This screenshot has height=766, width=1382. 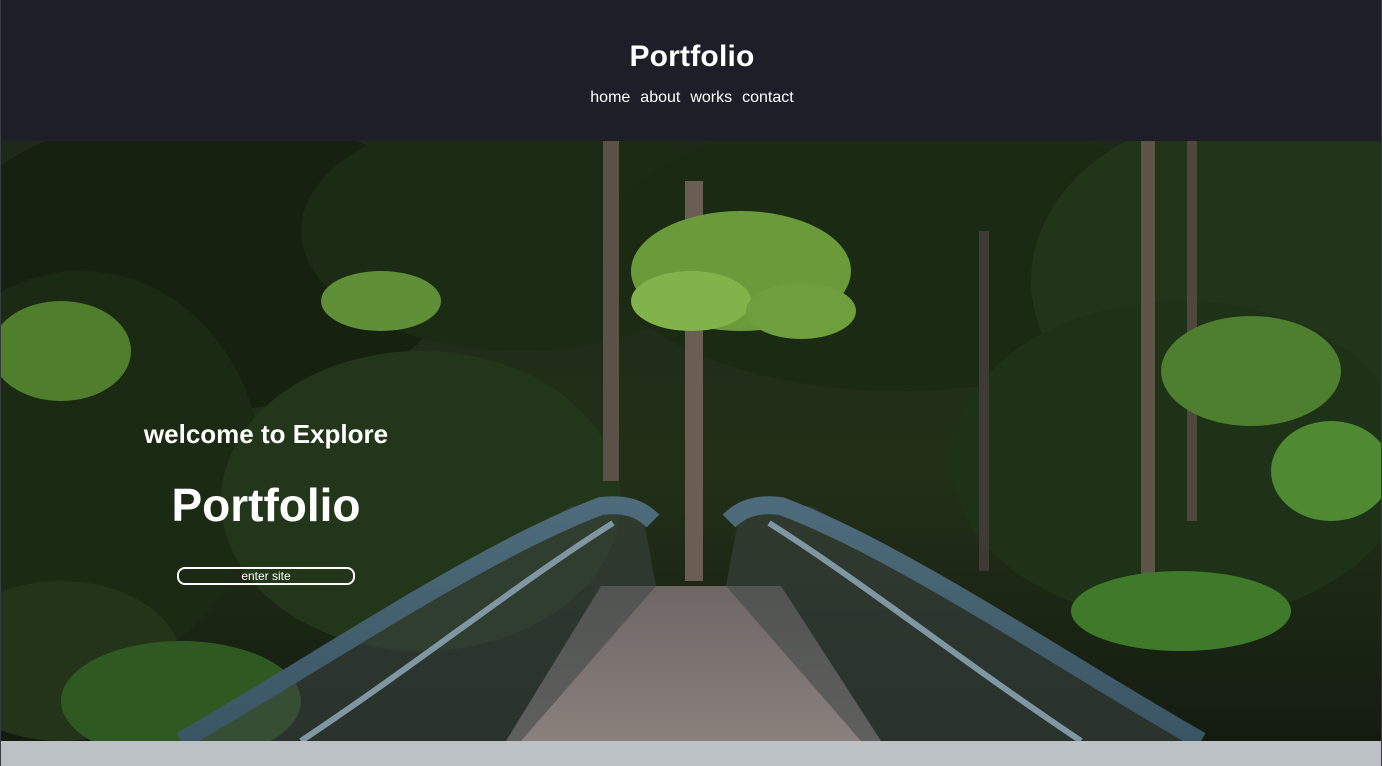 I want to click on hero-title: Portfolio, so click(x=266, y=505).